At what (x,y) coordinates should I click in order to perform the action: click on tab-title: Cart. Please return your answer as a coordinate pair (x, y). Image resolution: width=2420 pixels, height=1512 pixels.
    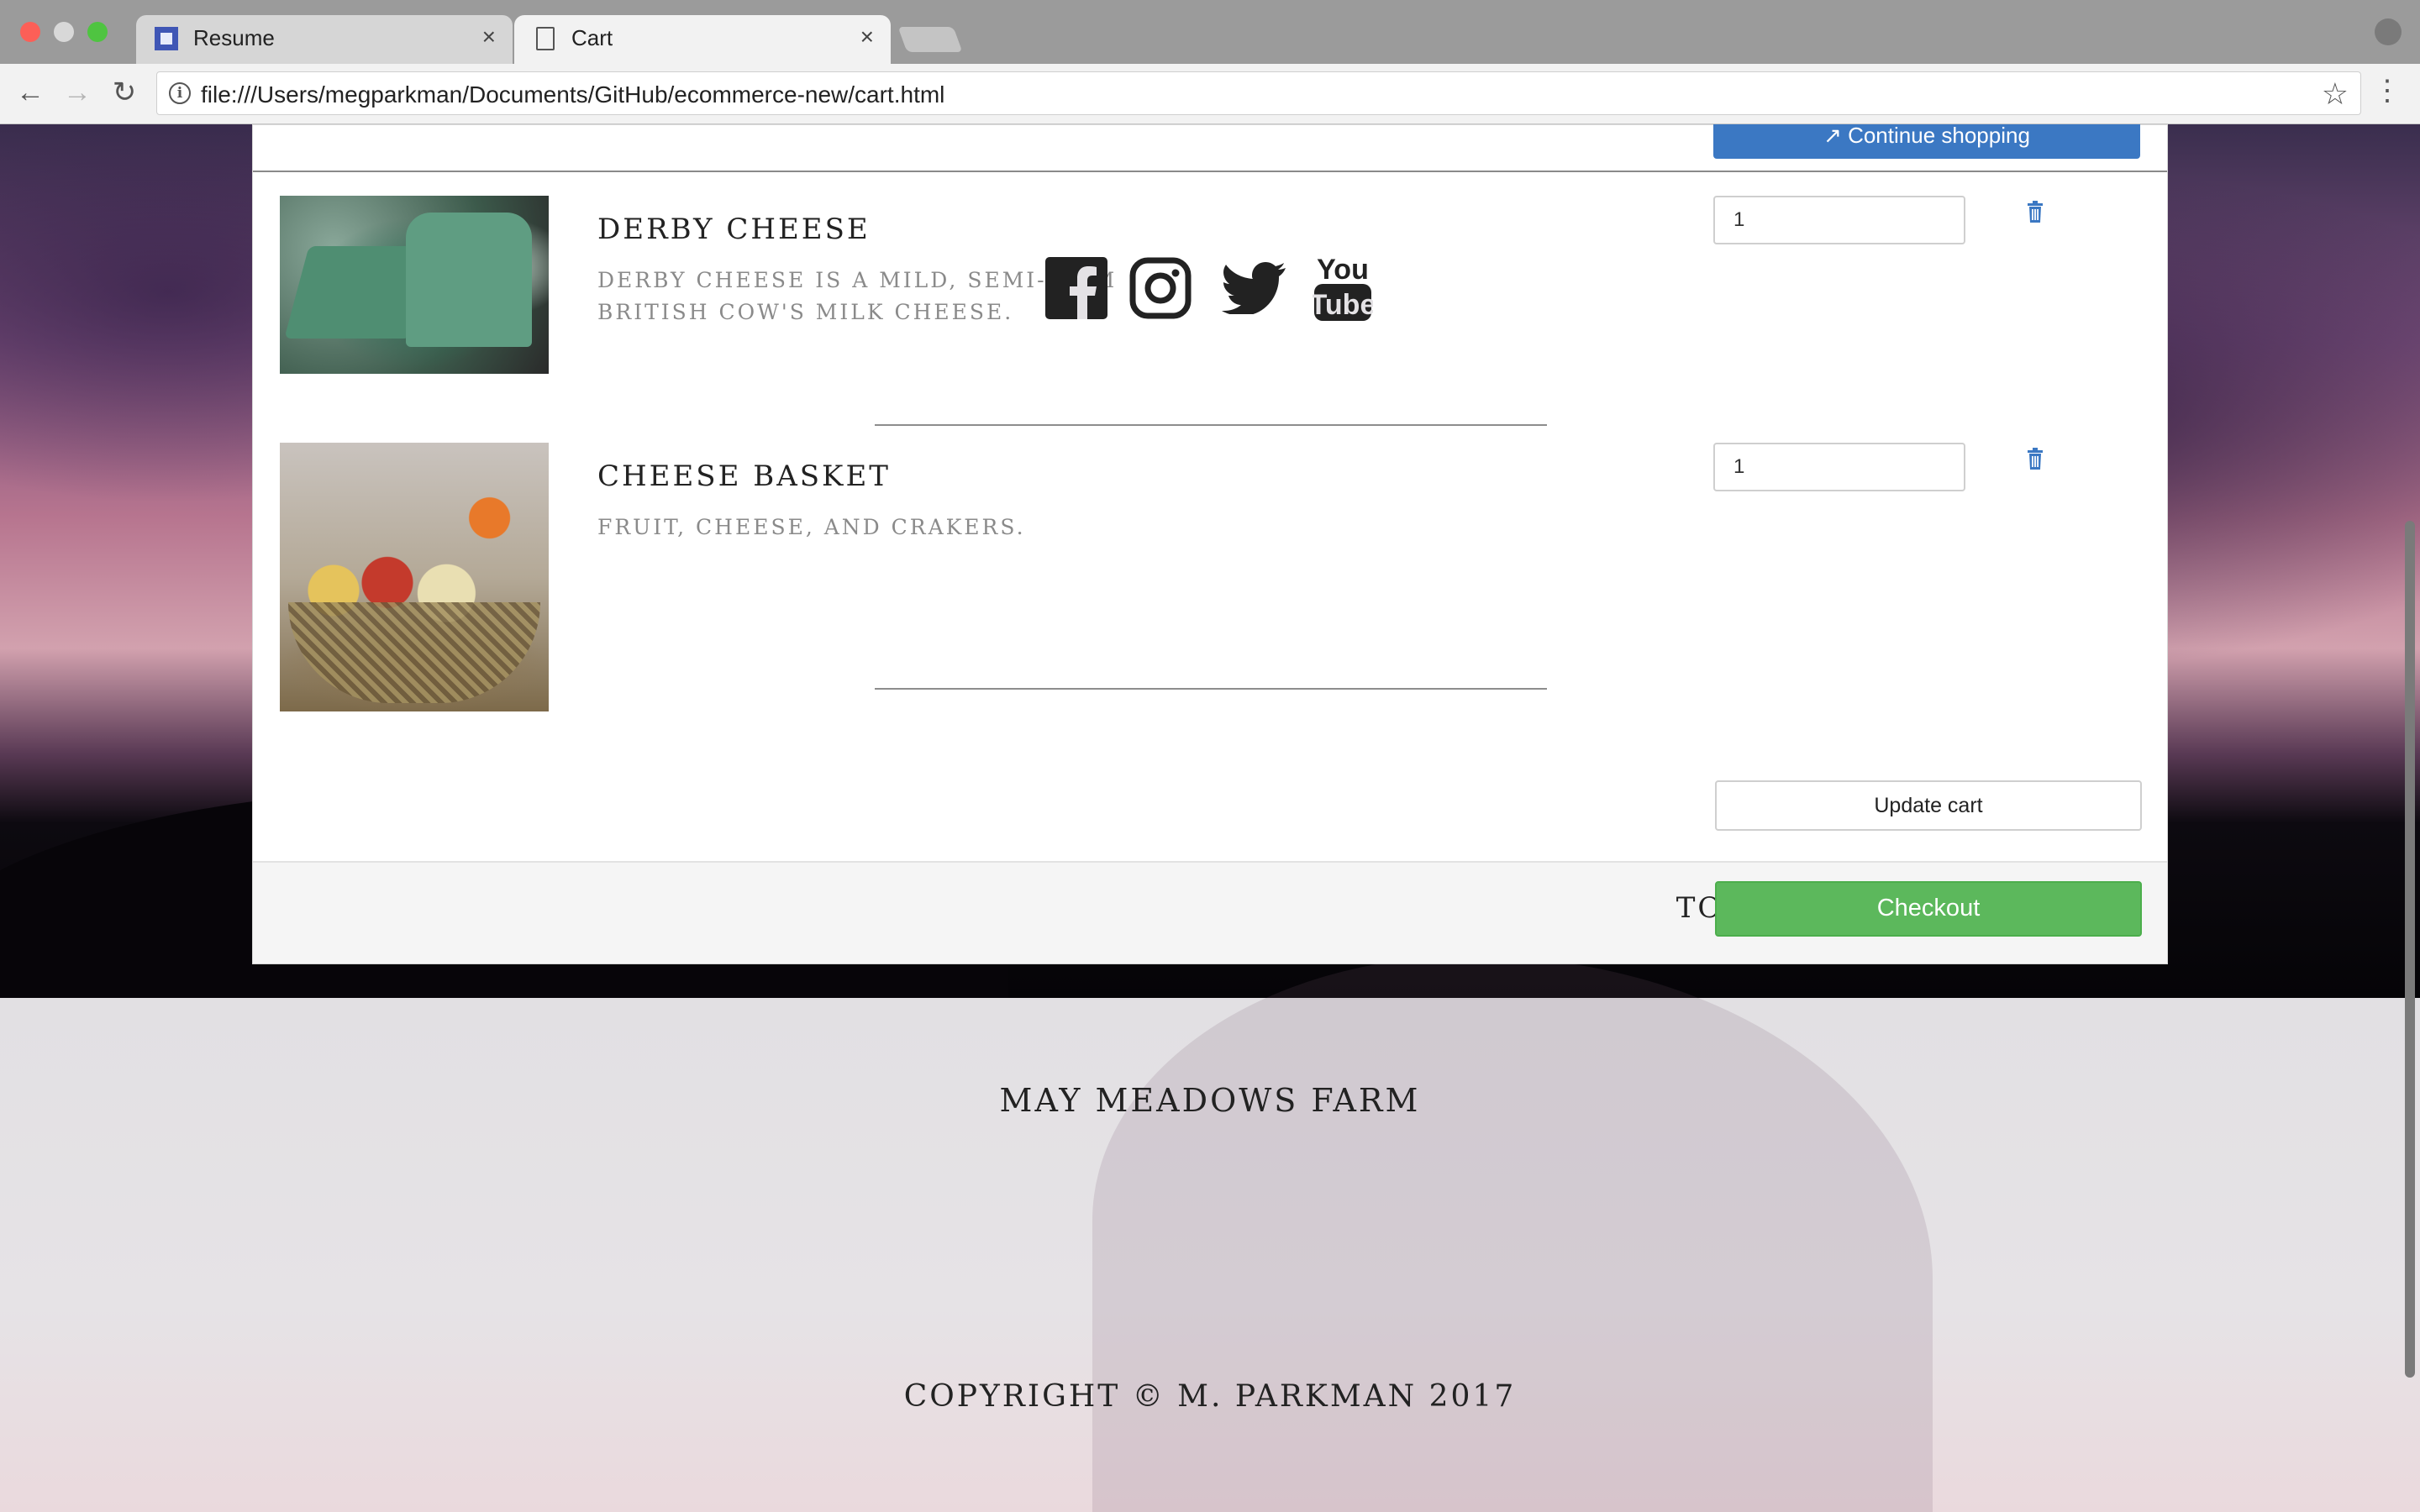
    Looking at the image, I should click on (592, 37).